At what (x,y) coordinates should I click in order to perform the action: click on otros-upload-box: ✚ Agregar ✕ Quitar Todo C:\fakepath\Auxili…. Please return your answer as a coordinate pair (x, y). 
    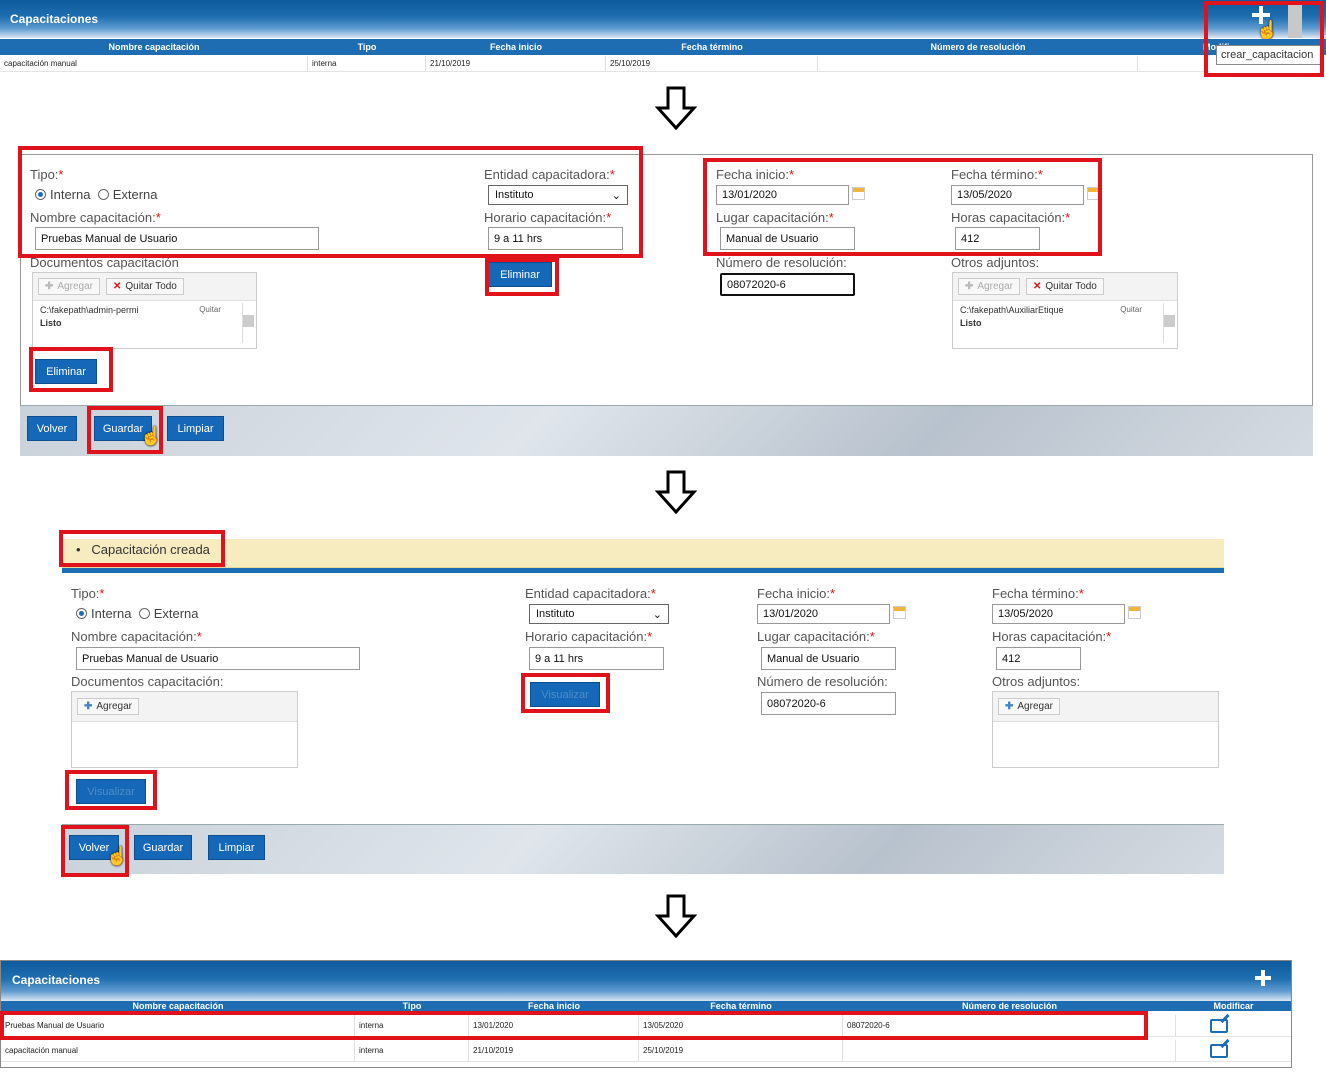
    Looking at the image, I should click on (1065, 310).